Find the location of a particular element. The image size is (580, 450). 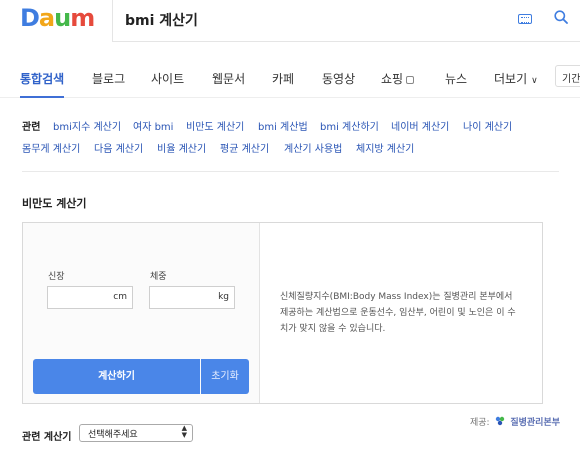

logo-letter-u: u is located at coordinates (62, 18).